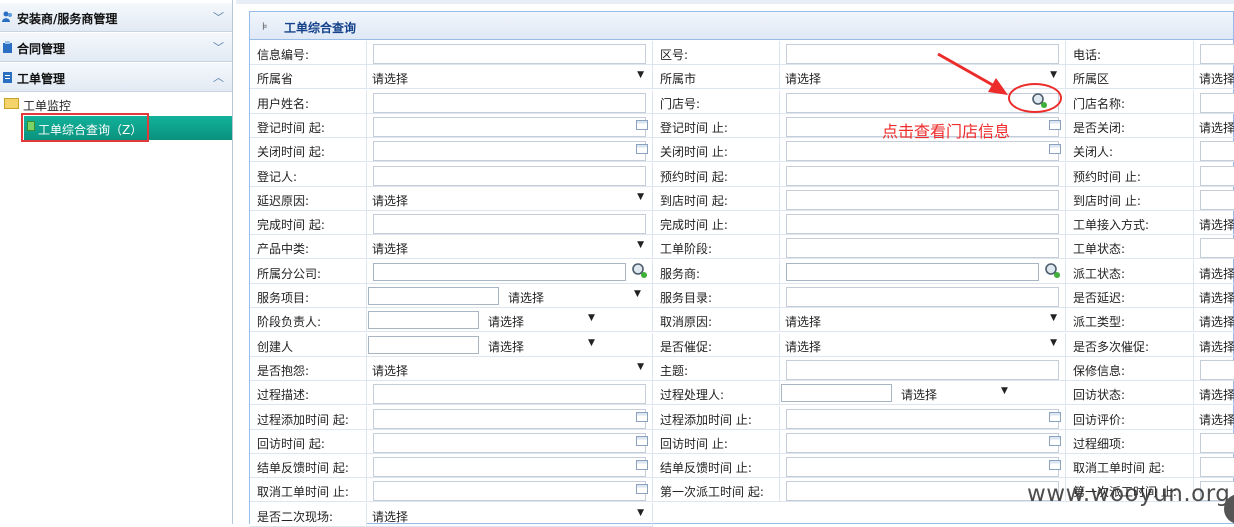  I want to click on field-label-cell: 登记时间 起:, so click(308, 125).